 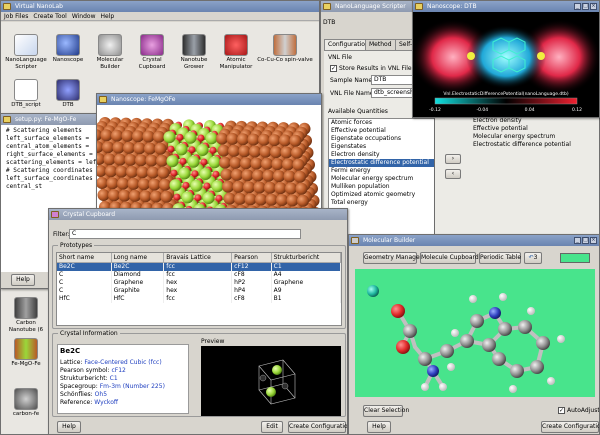 What do you see at coordinates (306, 258) in the screenshot?
I see `column-header: Strukturbericht` at bounding box center [306, 258].